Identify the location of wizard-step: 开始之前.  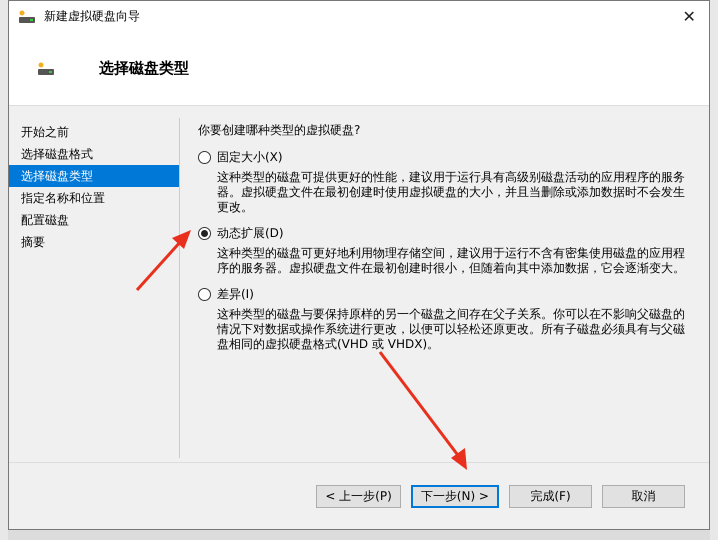
(94, 132).